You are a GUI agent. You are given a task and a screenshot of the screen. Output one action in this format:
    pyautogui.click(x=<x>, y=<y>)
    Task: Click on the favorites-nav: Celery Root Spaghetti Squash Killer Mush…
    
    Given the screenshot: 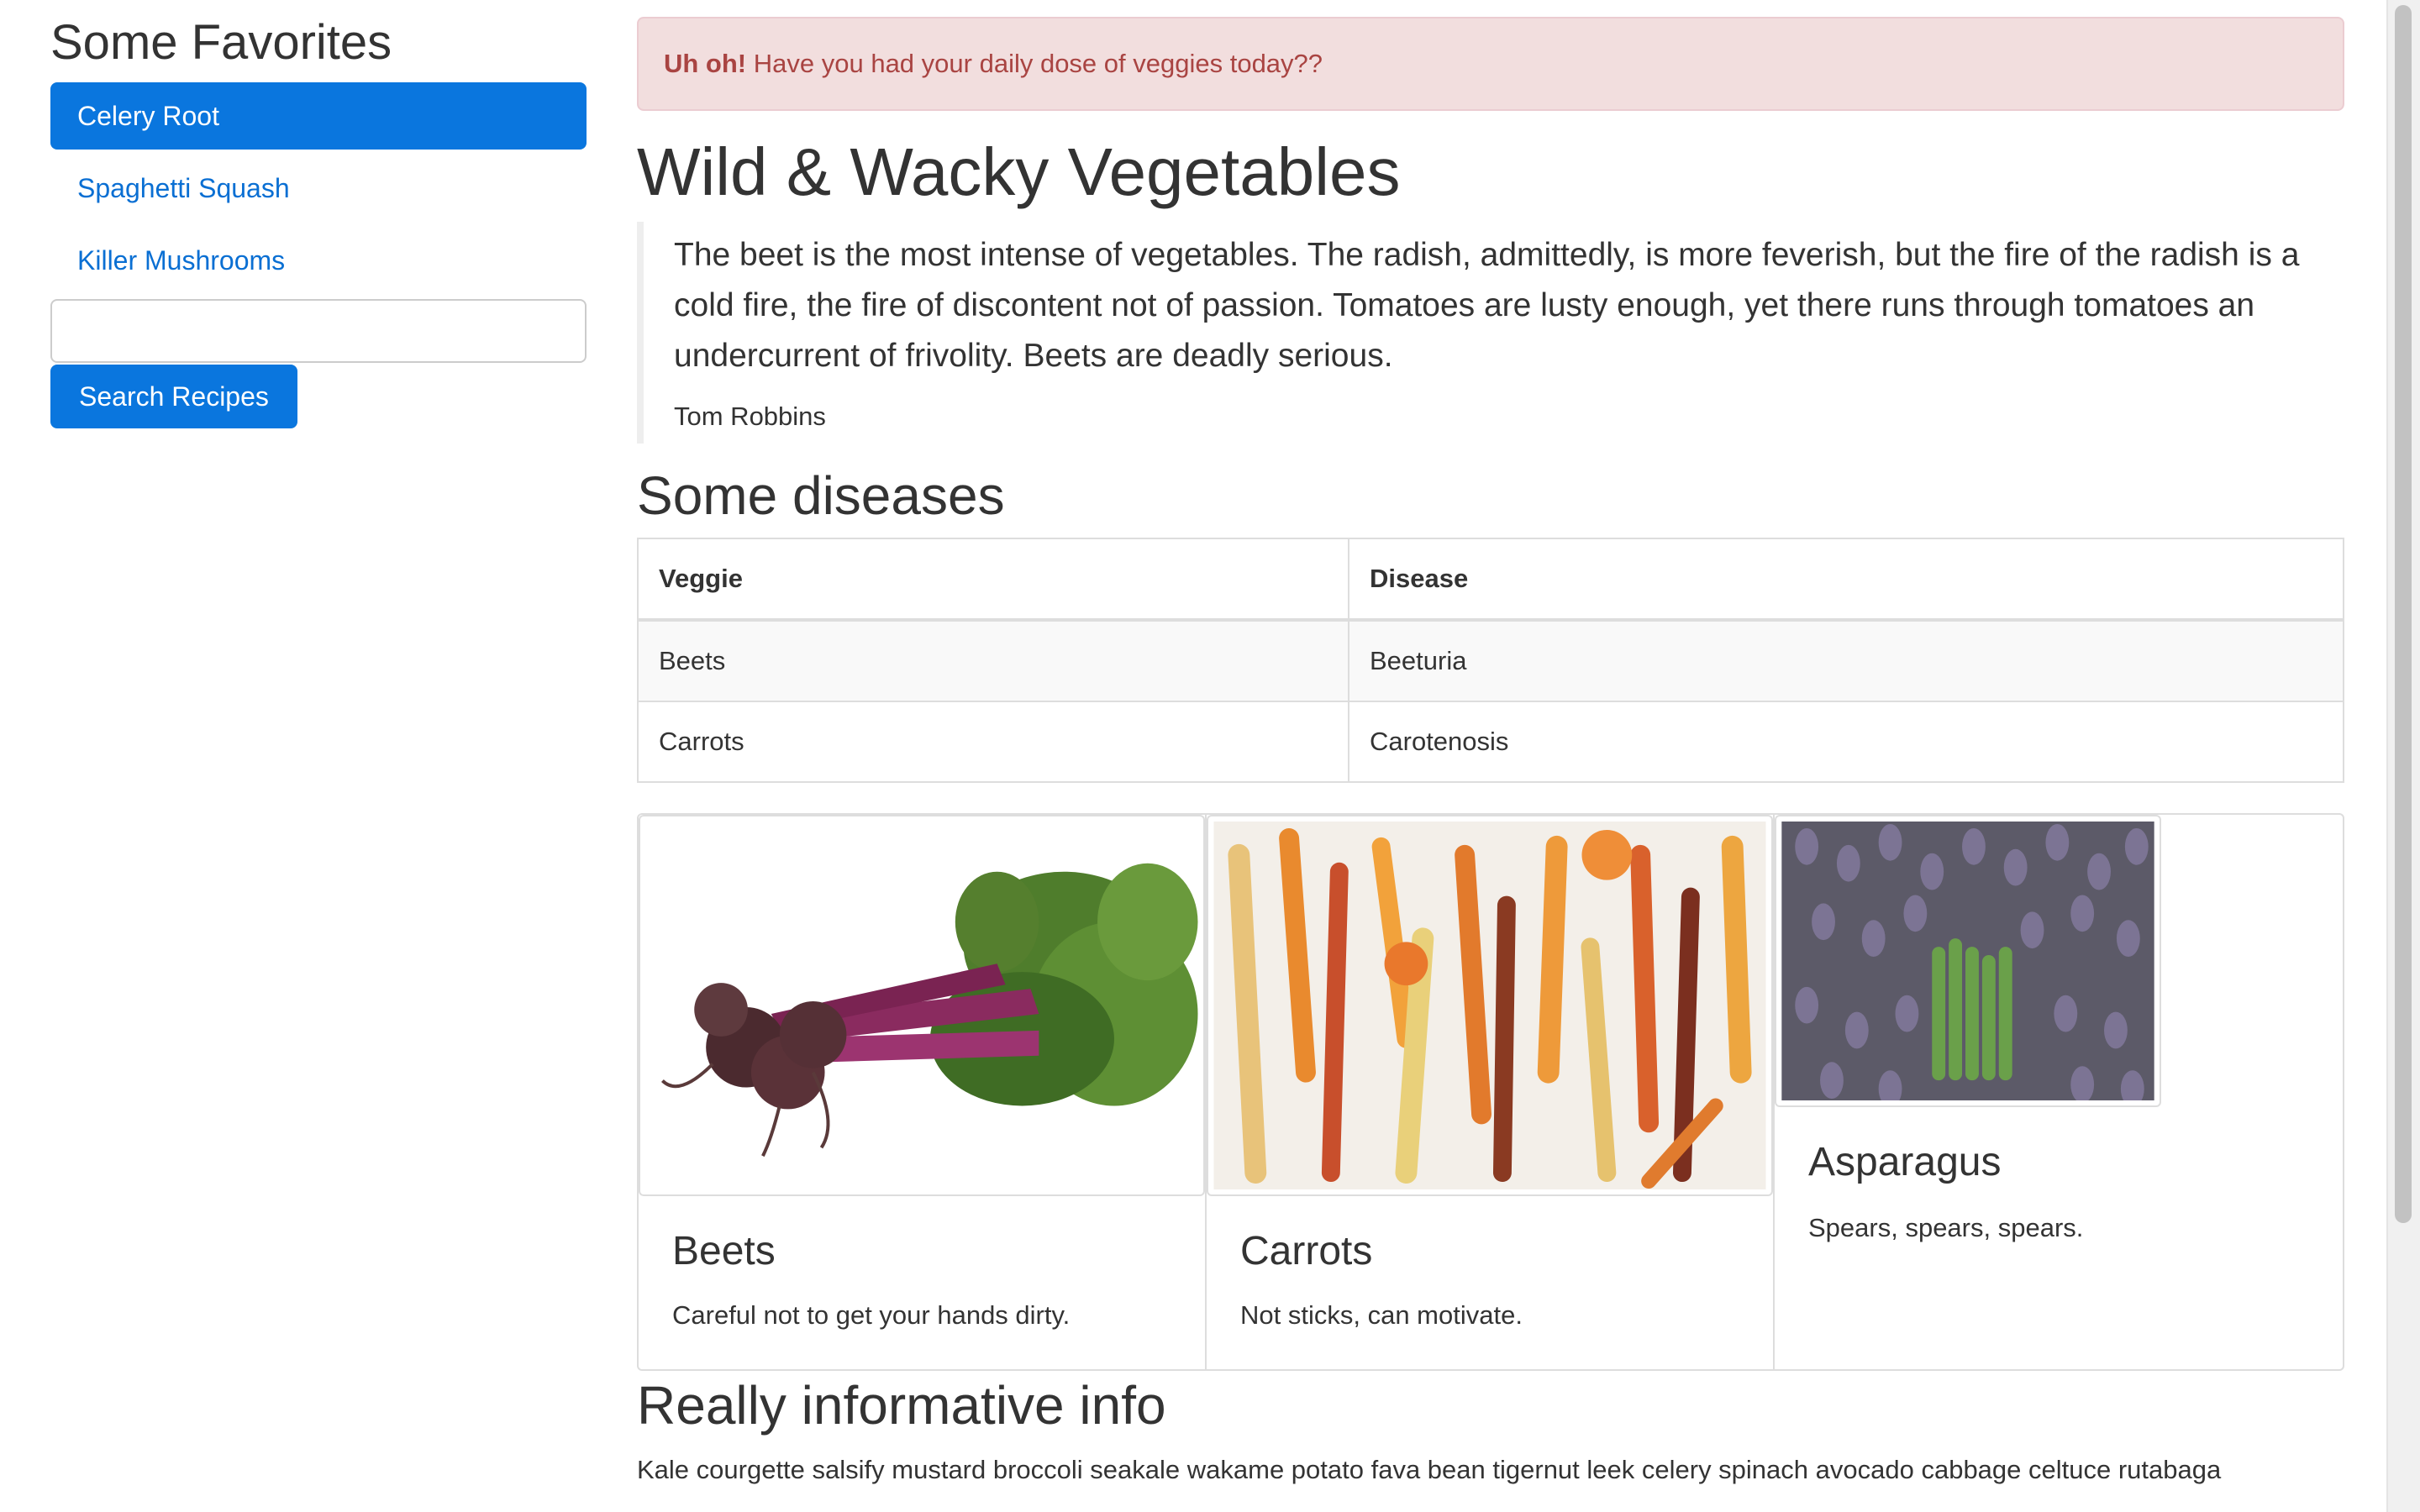 What is the action you would take?
    pyautogui.click(x=318, y=188)
    